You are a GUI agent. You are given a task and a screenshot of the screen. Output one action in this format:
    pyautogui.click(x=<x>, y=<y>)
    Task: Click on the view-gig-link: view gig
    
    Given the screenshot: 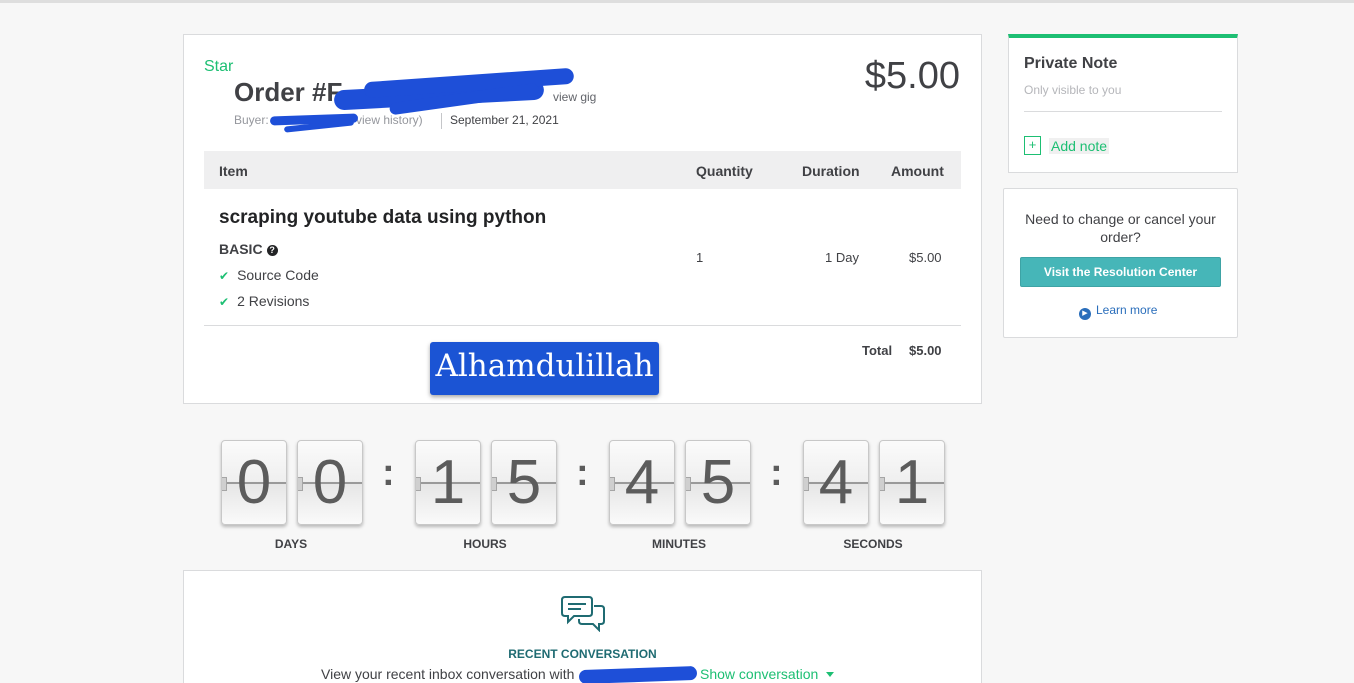 What is the action you would take?
    pyautogui.click(x=574, y=97)
    